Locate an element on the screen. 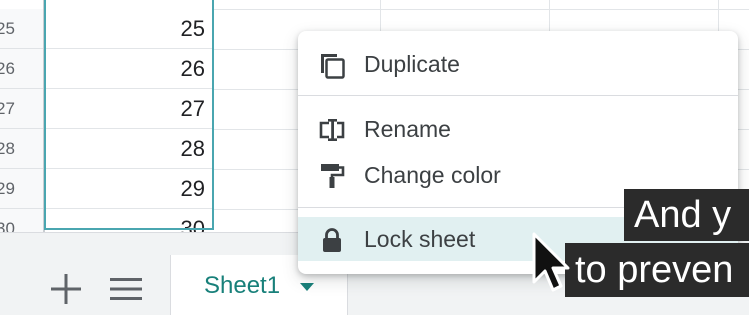 The height and width of the screenshot is (315, 749). menu-item-label: Rename is located at coordinates (407, 129).